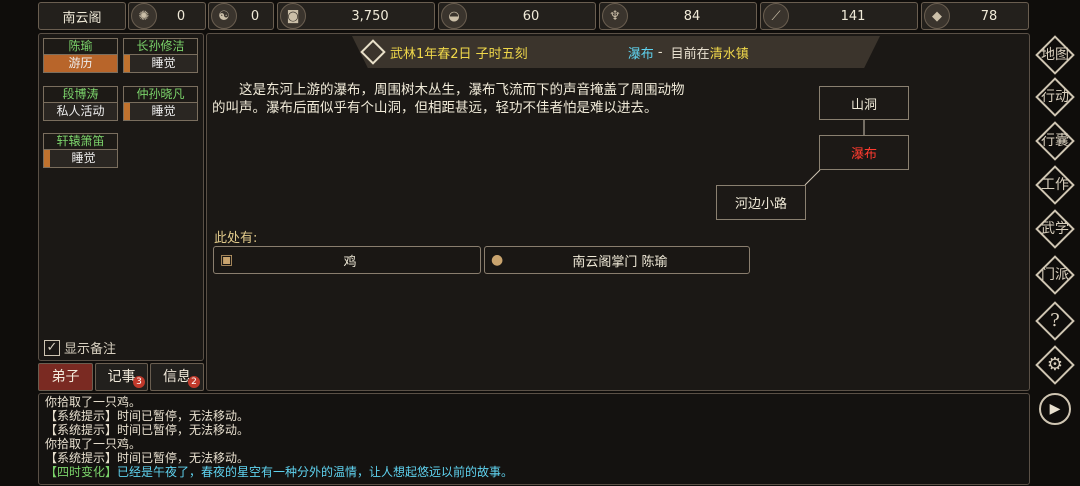  I want to click on map-node-road-label: 河边小路, so click(760, 204).